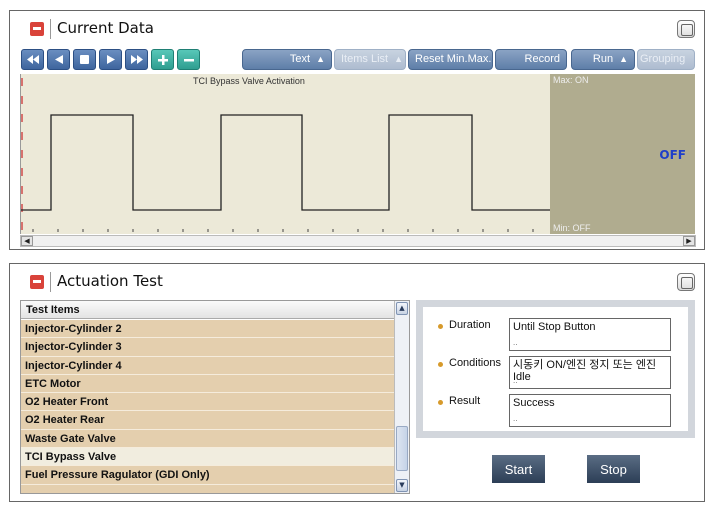  What do you see at coordinates (590, 334) in the screenshot?
I see `duration-field: Until Stop Button..` at bounding box center [590, 334].